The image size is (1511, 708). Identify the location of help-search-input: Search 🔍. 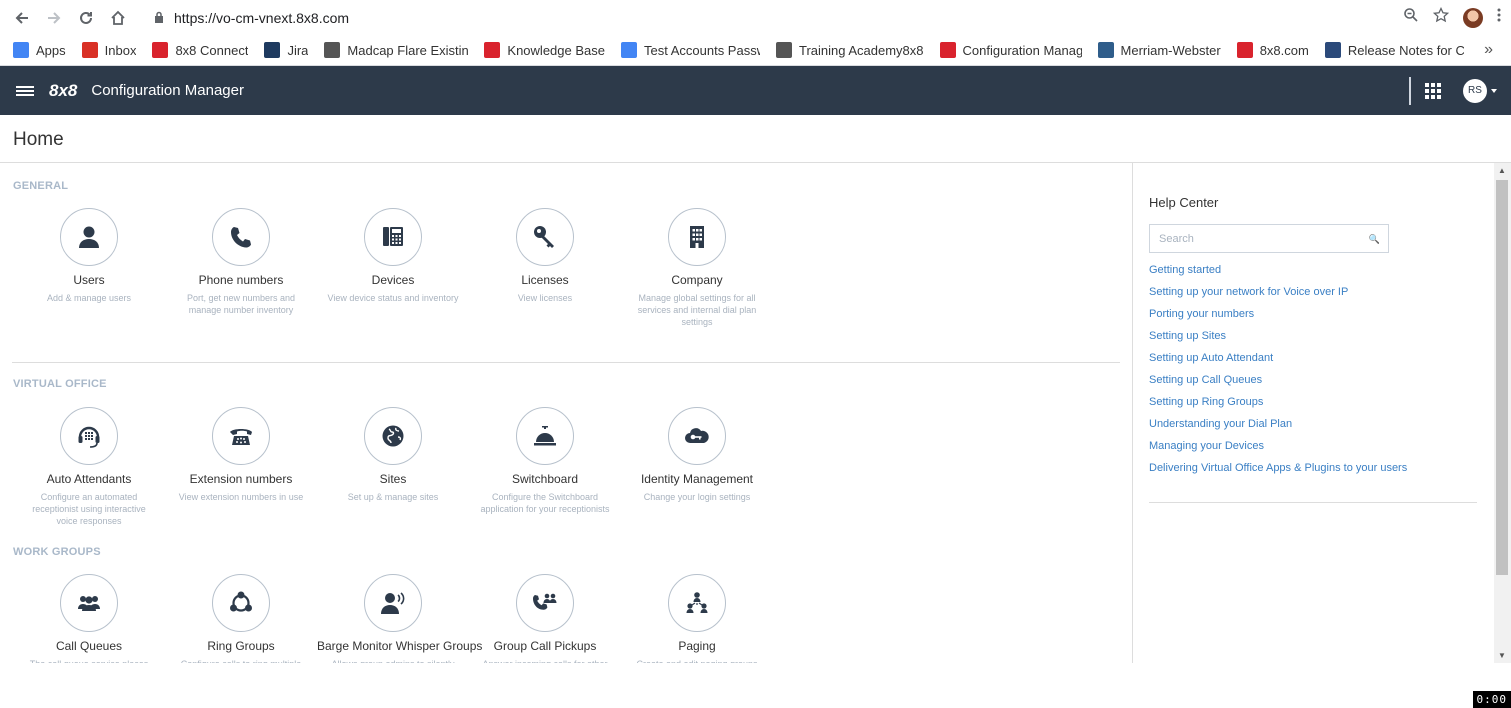
(1269, 238).